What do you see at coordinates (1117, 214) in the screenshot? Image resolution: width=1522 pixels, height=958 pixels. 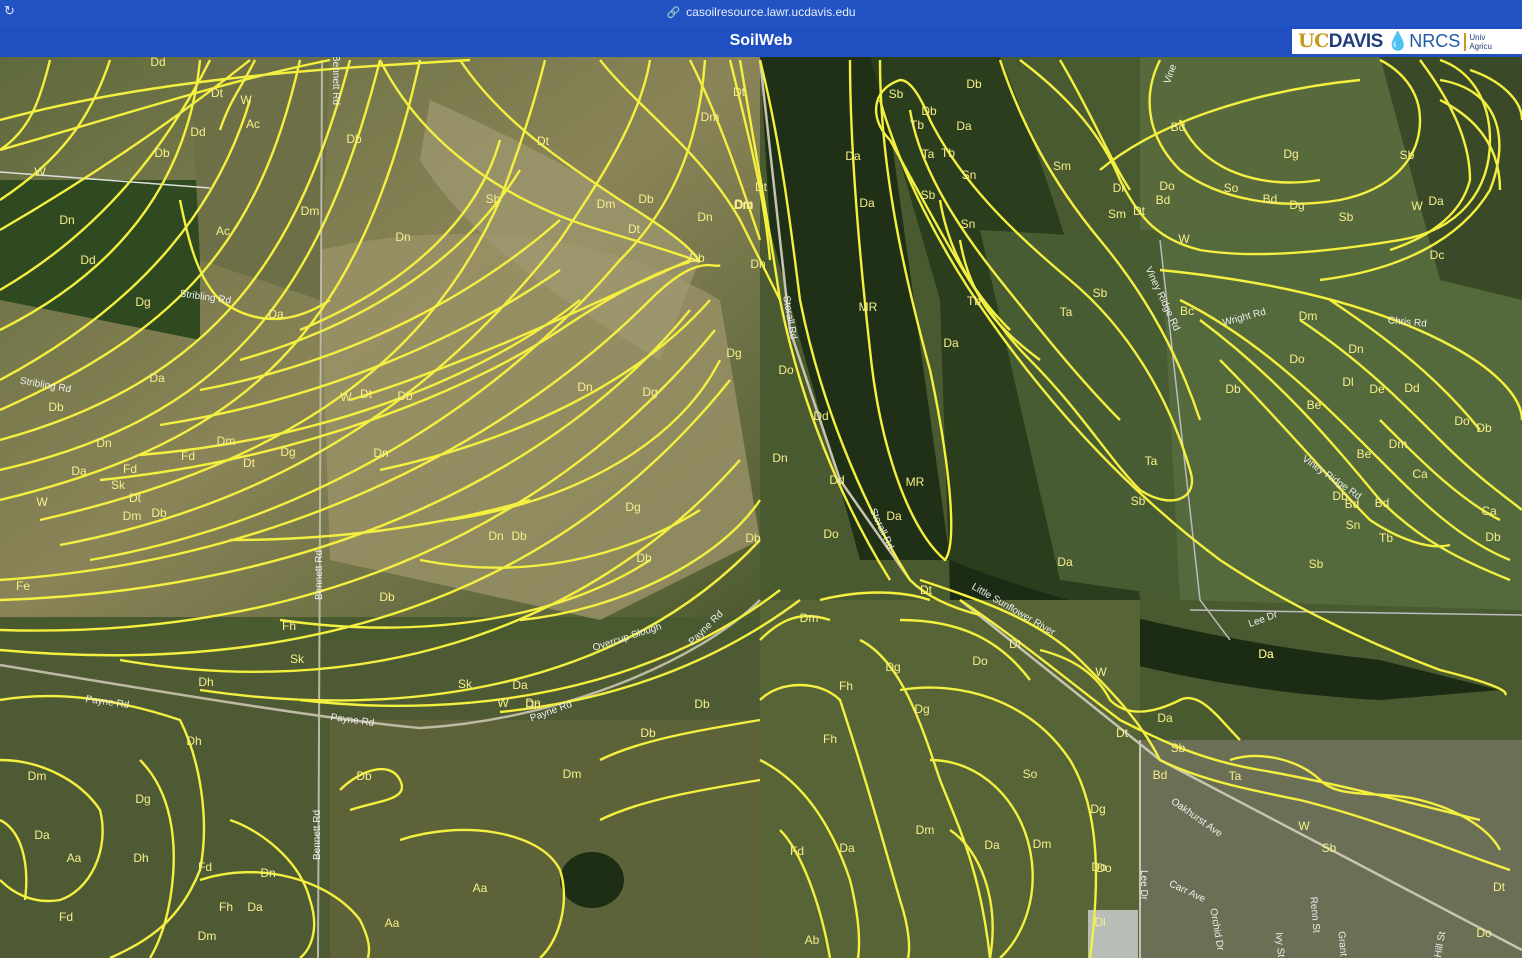 I see `soil-unit-label: Sm` at bounding box center [1117, 214].